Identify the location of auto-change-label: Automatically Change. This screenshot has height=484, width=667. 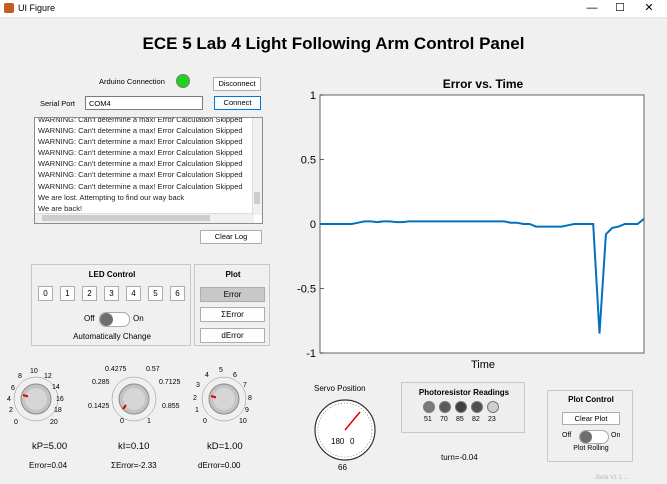
(112, 336).